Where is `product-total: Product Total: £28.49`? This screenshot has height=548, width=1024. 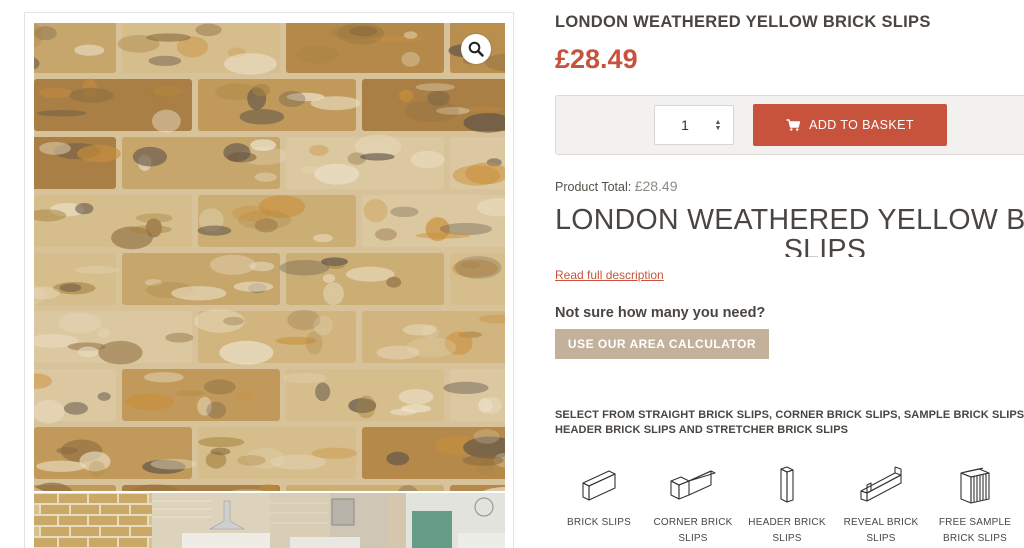
product-total: Product Total: £28.49 is located at coordinates (616, 186).